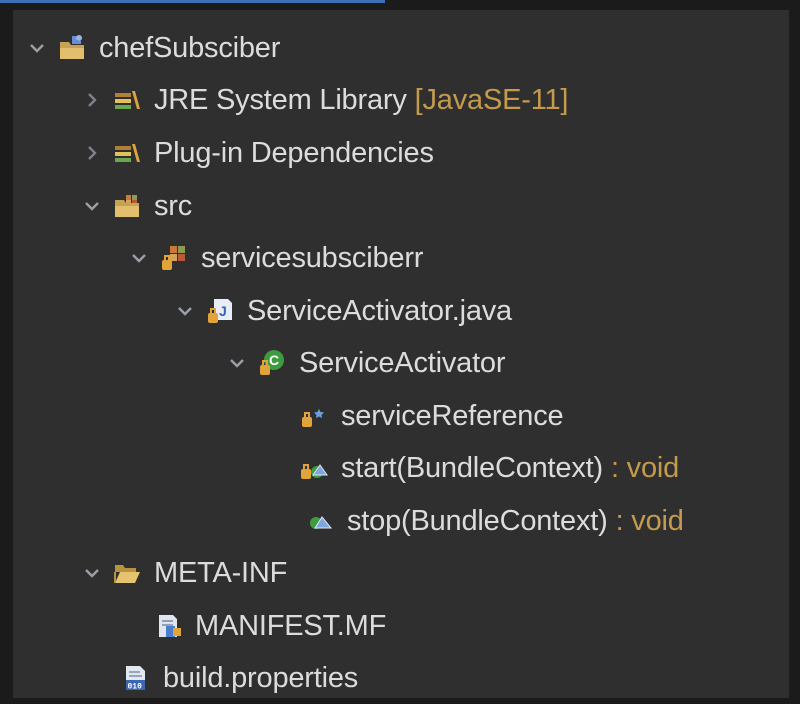  Describe the element at coordinates (314, 416) in the screenshot. I see `private-field-icon` at that location.